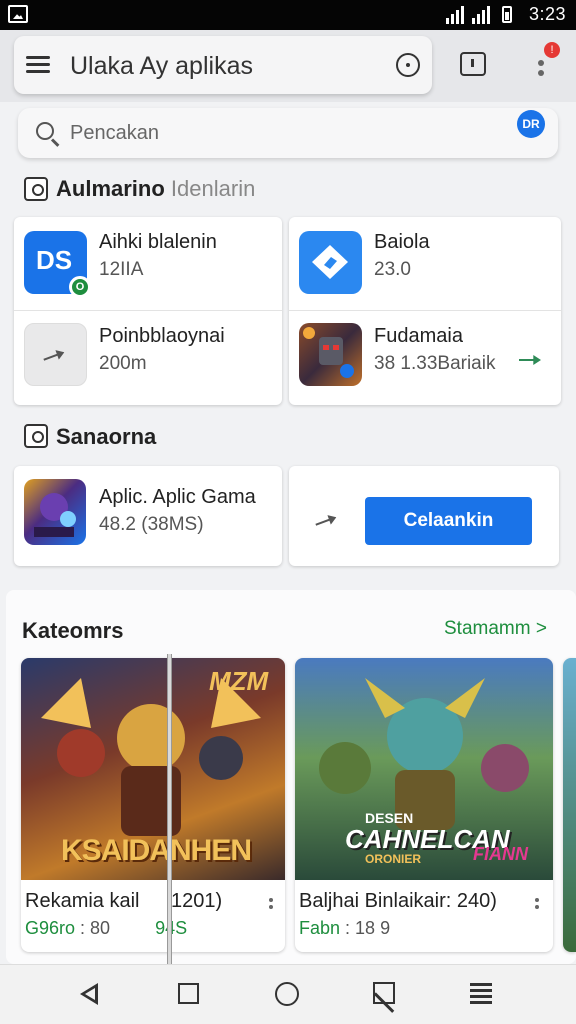 This screenshot has width=576, height=1024. What do you see at coordinates (80, 287) in the screenshot?
I see `update-badge: O` at bounding box center [80, 287].